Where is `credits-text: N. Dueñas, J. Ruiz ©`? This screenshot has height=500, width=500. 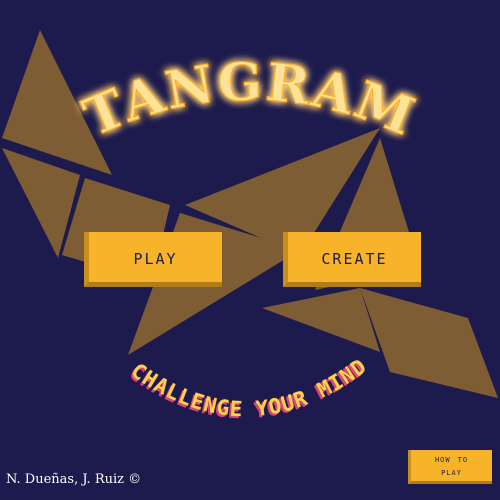
credits-text: N. Dueñas, J. Ruiz © is located at coordinates (74, 479).